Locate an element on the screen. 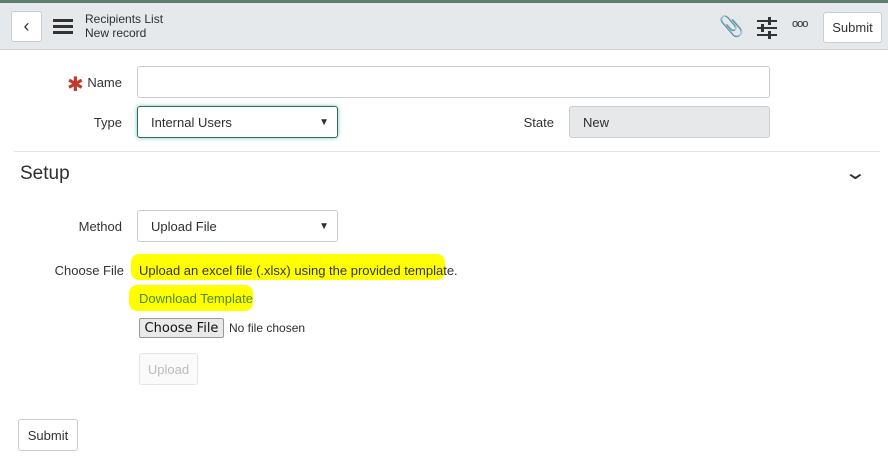 Image resolution: width=888 pixels, height=470 pixels. upload-button: Upload is located at coordinates (168, 369).